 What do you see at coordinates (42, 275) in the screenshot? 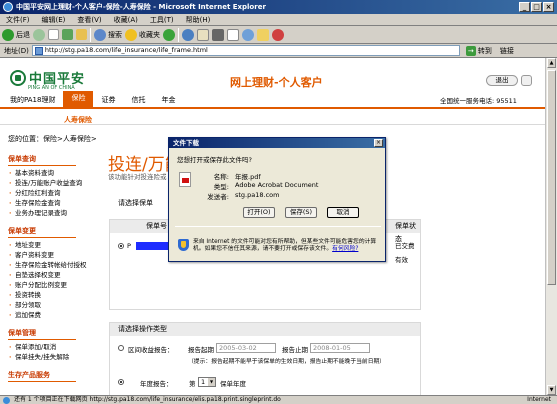
I see `sidebar-item-auto-pad: 自垫选择权变更` at bounding box center [42, 275].